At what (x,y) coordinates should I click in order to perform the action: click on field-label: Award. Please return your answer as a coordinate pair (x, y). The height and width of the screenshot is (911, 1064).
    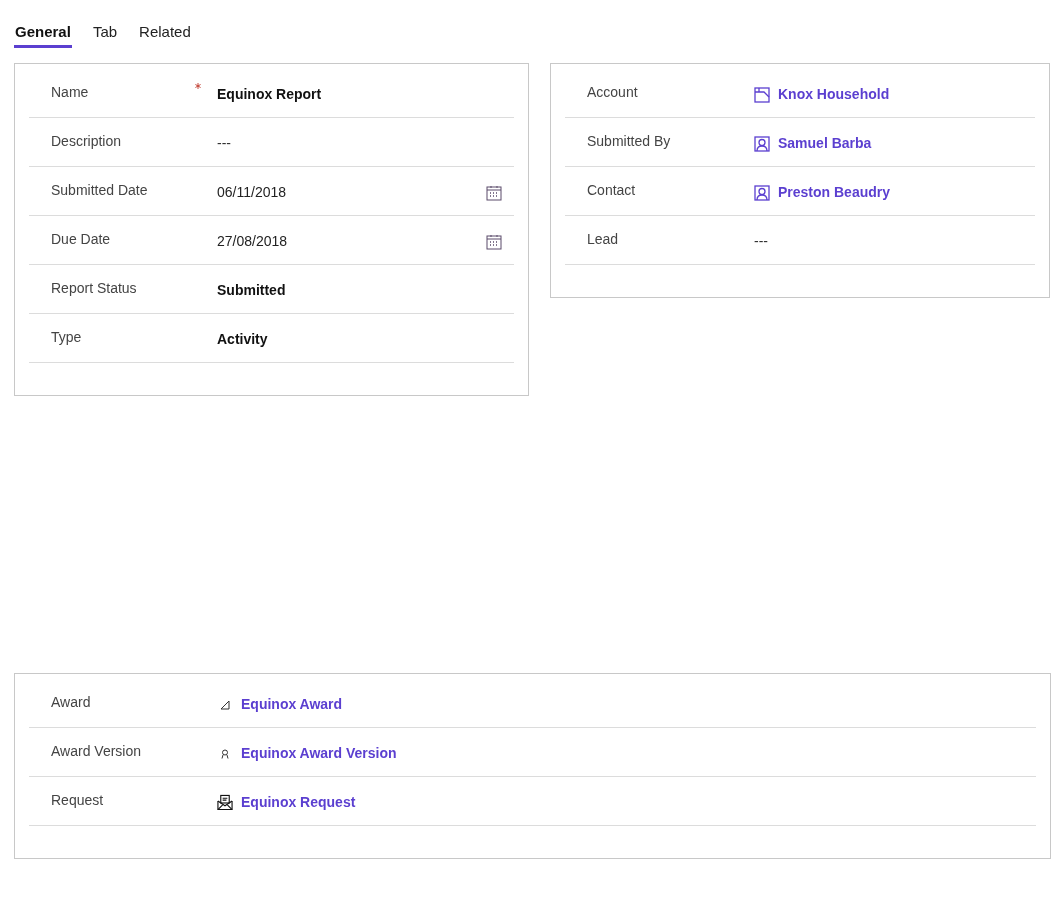
    Looking at the image, I should click on (71, 702).